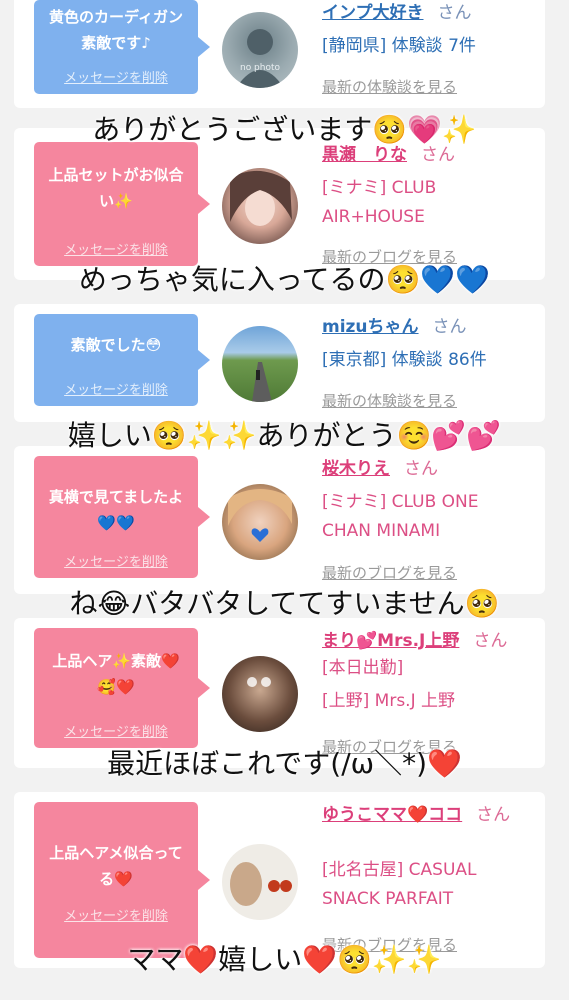 Image resolution: width=569 pixels, height=1000 pixels. What do you see at coordinates (356, 469) in the screenshot?
I see `user-name-link: 桜木りえ` at bounding box center [356, 469].